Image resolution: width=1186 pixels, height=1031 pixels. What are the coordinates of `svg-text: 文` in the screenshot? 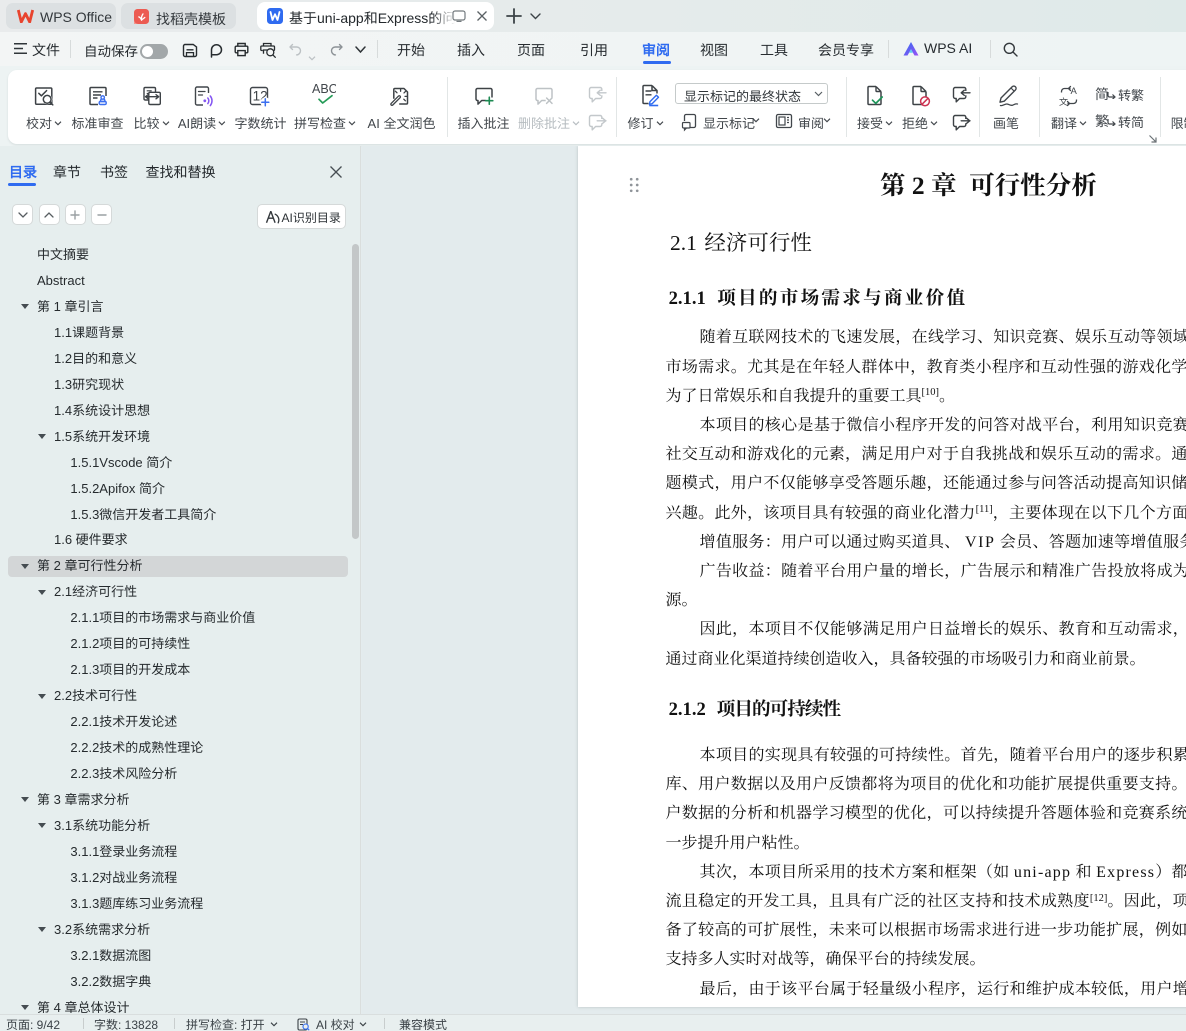 It's located at (1063, 101).